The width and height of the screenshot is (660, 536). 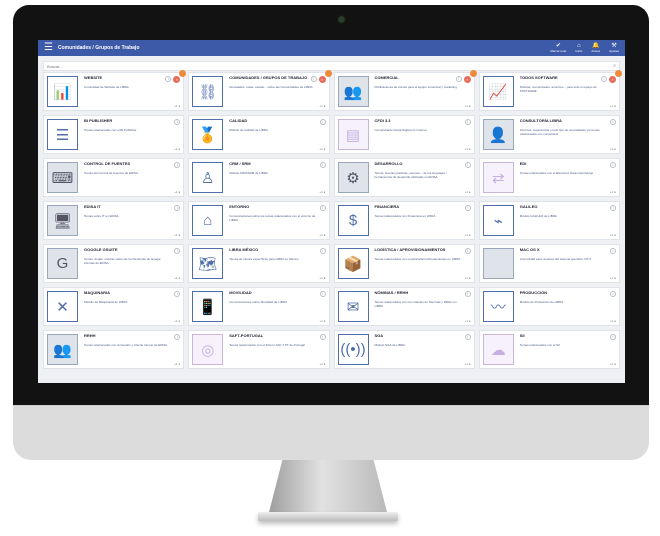 What do you see at coordinates (595, 48) in the screenshot?
I see `topbar-action-bell: 🔔 Avisos` at bounding box center [595, 48].